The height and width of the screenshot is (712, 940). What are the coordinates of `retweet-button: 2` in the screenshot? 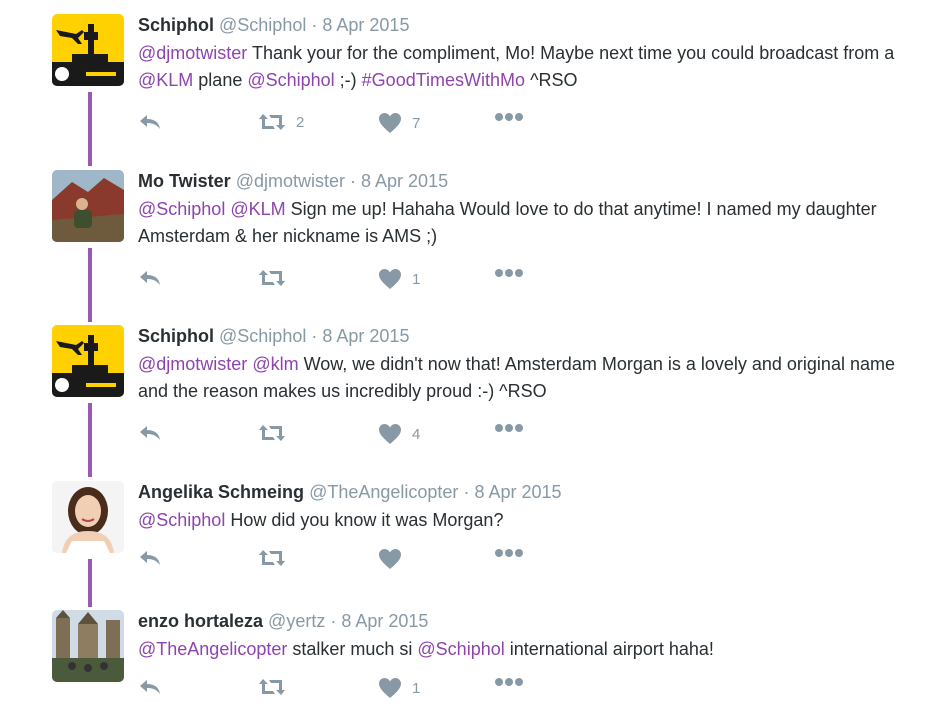 It's located at (281, 122).